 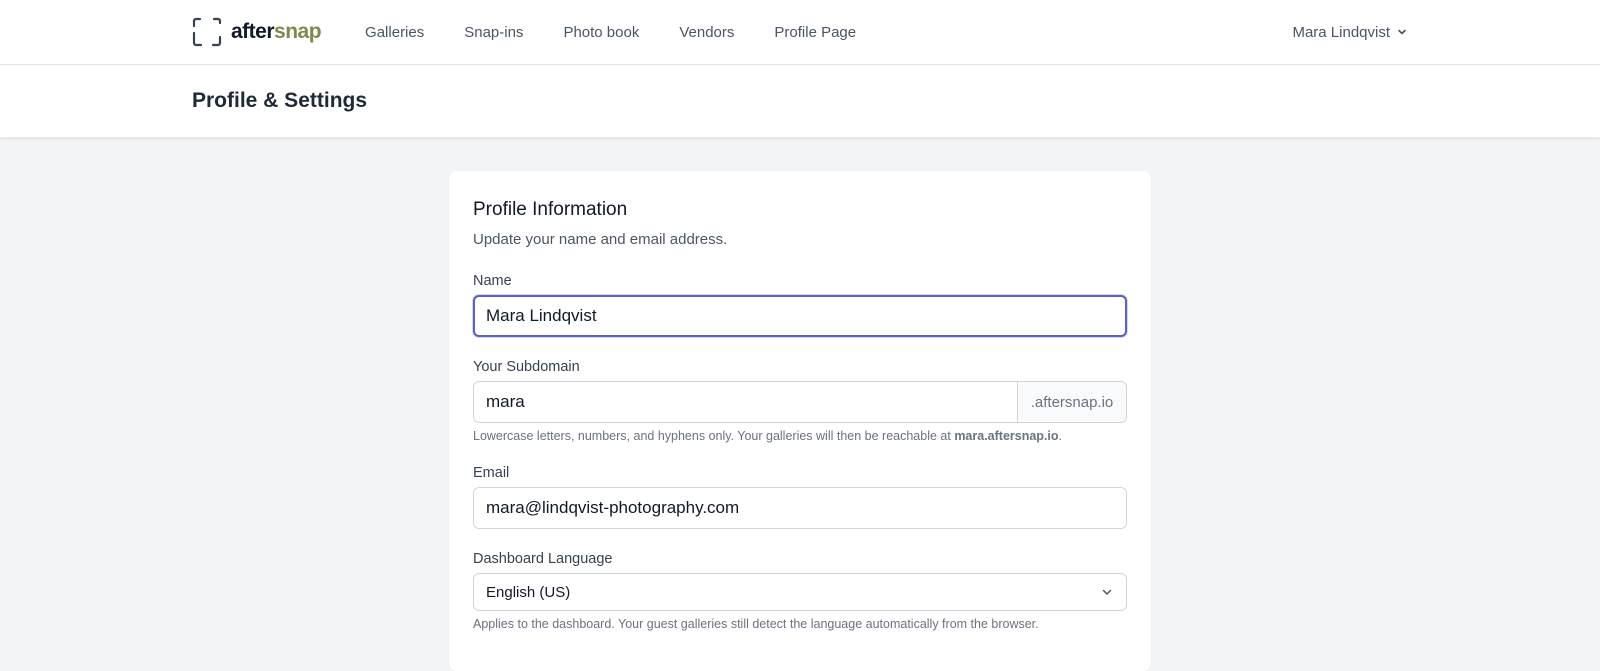 What do you see at coordinates (1072, 402) in the screenshot?
I see `subdomain-suffix: .aftersnap.io` at bounding box center [1072, 402].